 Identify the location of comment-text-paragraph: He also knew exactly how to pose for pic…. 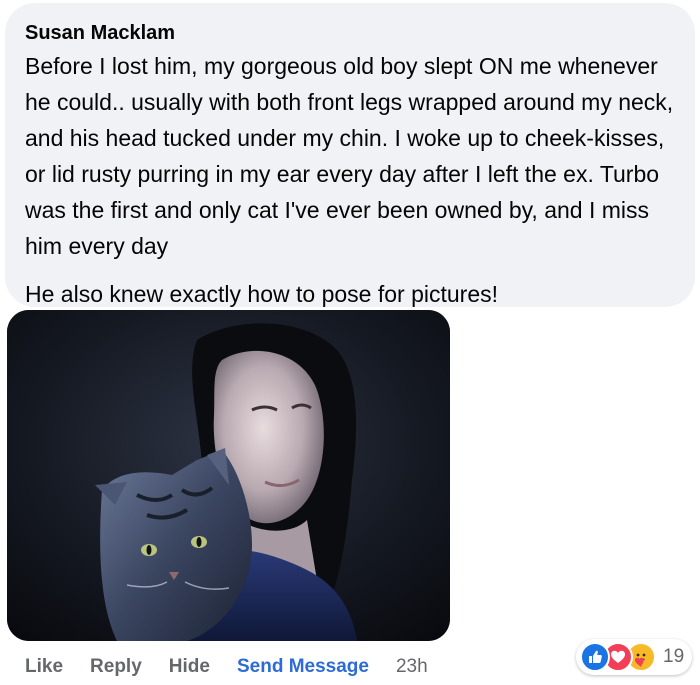
(262, 294).